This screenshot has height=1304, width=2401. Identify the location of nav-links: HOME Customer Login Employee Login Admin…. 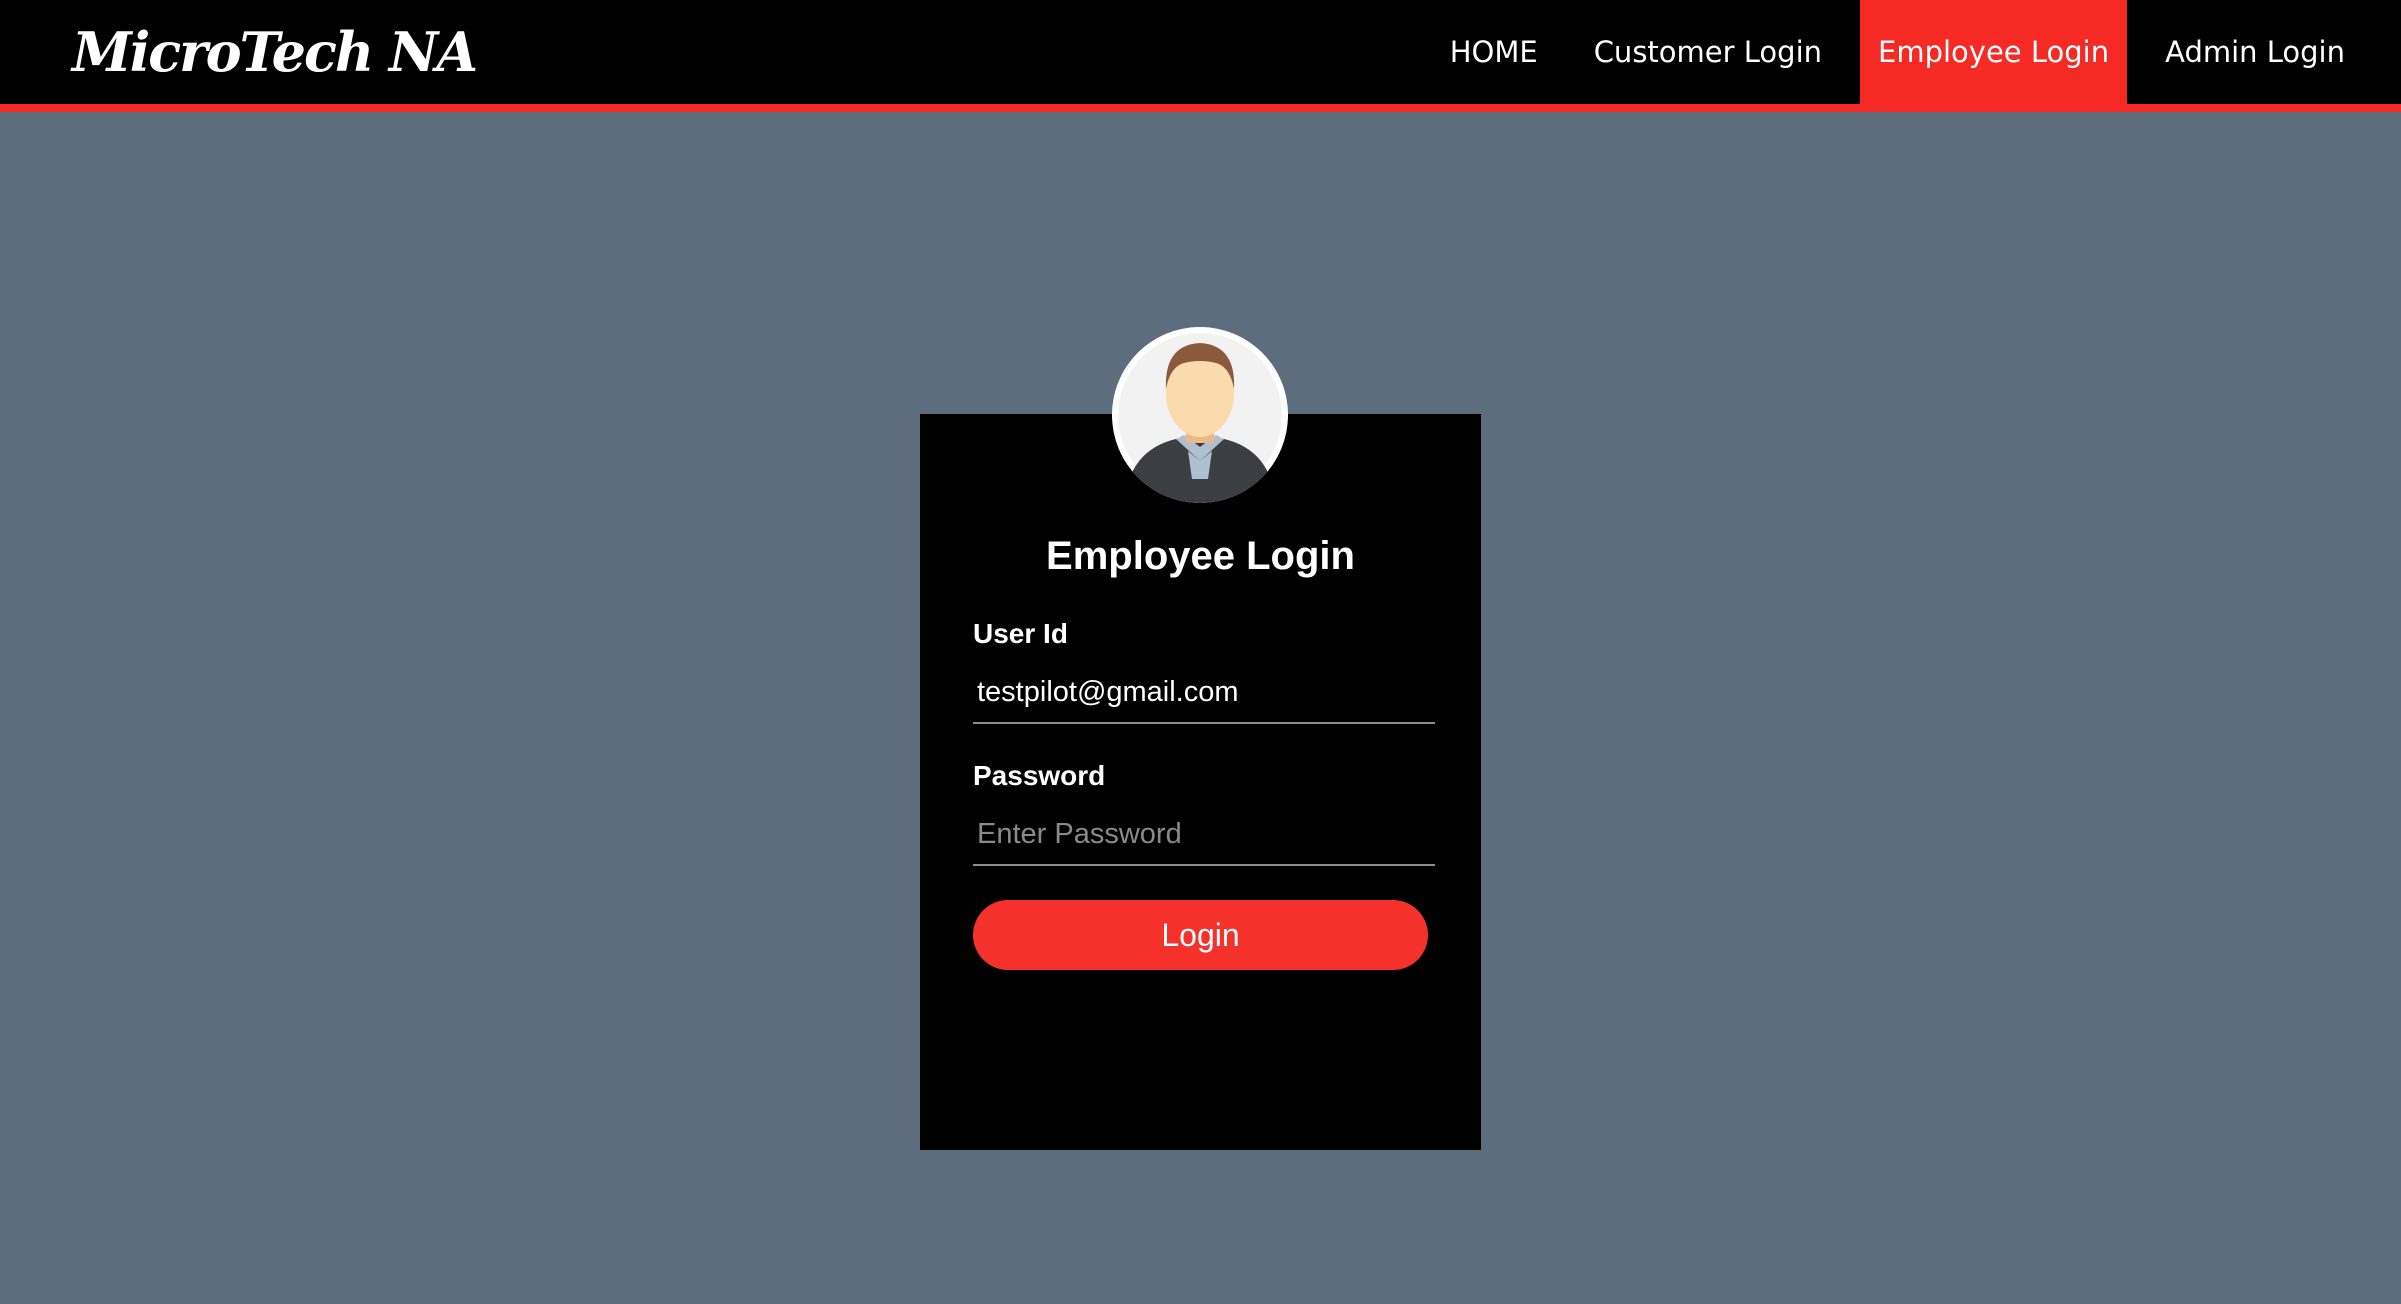
(1911, 52).